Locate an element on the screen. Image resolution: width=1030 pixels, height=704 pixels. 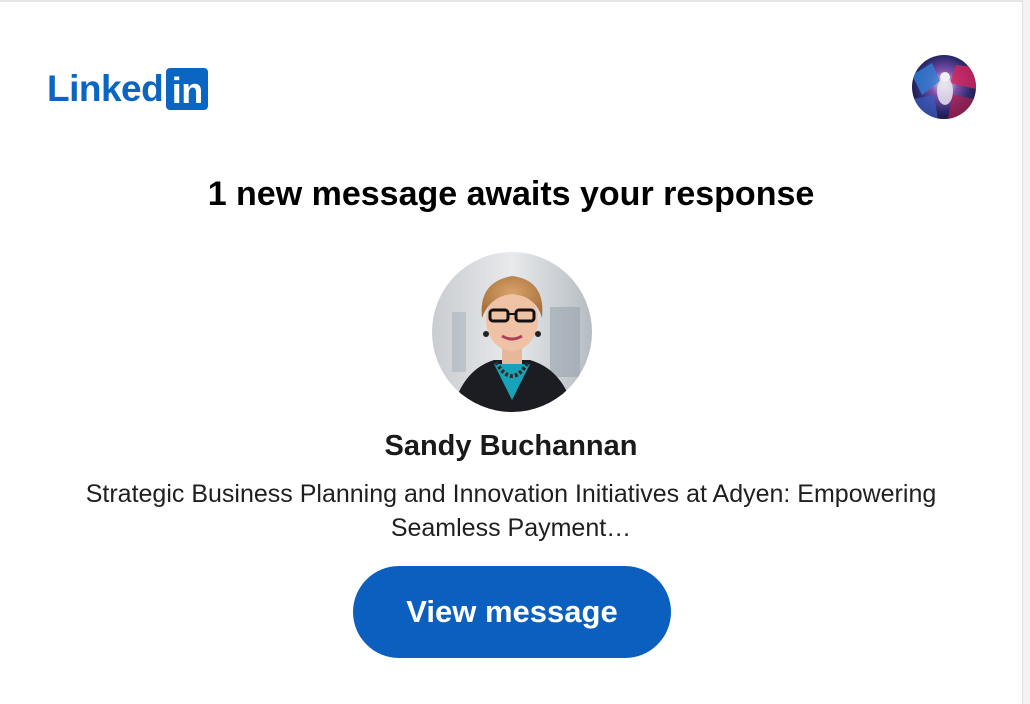
sender-photo is located at coordinates (512, 332).